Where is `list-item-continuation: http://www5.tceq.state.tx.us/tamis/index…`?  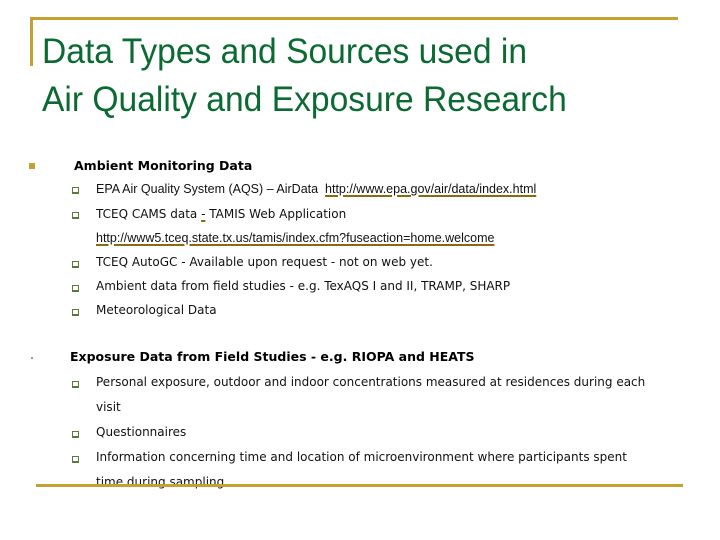 list-item-continuation: http://www5.tceq.state.tx.us/tamis/index… is located at coordinates (295, 238).